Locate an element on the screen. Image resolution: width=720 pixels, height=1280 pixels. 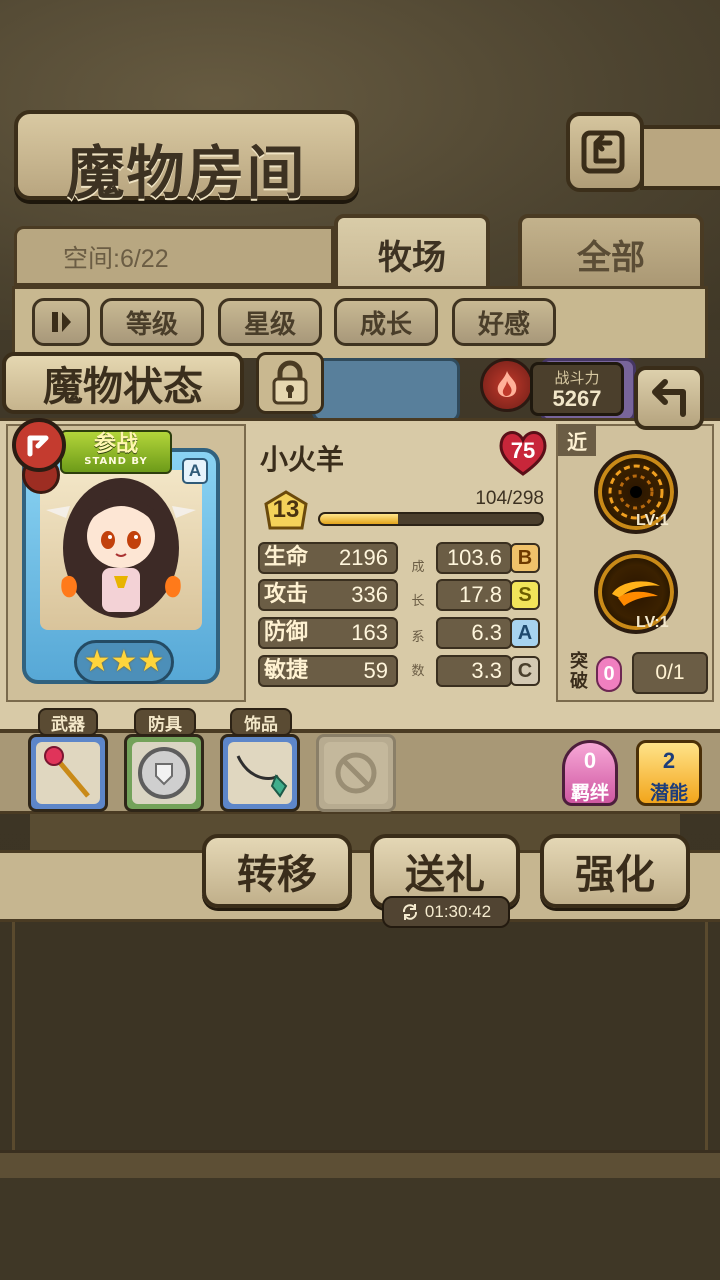
sort-affection-button: 好感 is located at coordinates (504, 322).